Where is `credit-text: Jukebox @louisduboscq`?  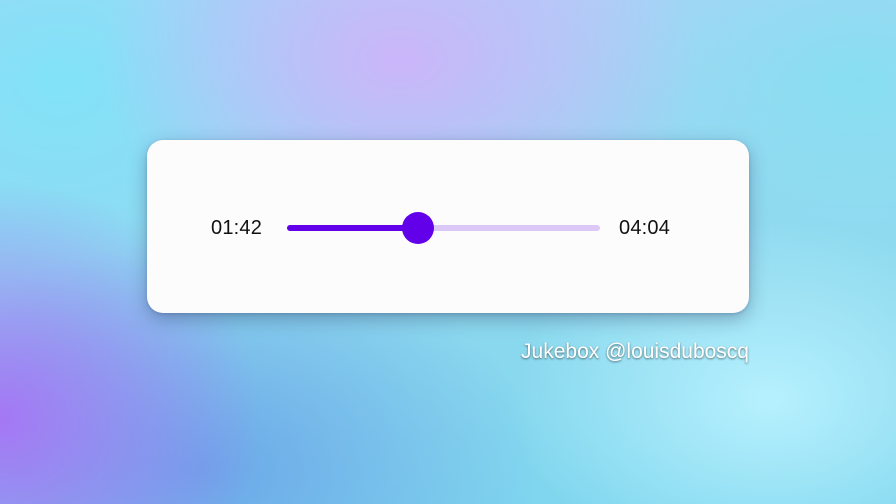 credit-text: Jukebox @louisduboscq is located at coordinates (635, 351).